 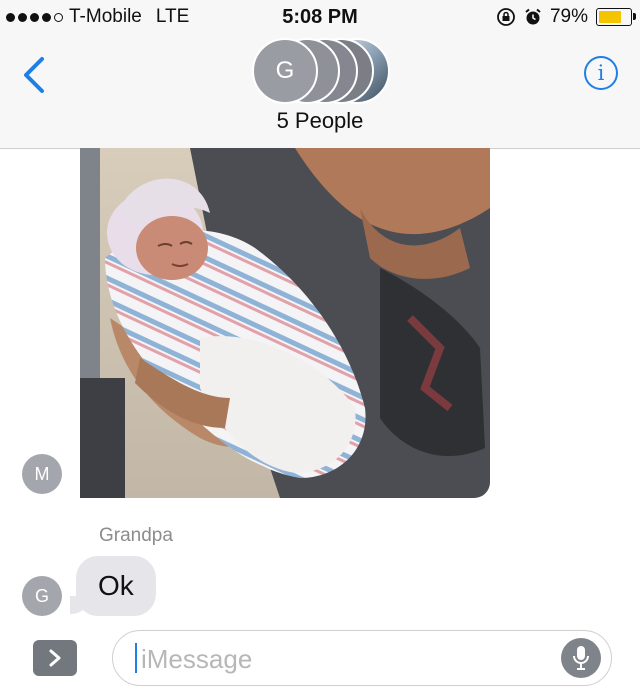 What do you see at coordinates (116, 586) in the screenshot?
I see `message-bubble: Ok` at bounding box center [116, 586].